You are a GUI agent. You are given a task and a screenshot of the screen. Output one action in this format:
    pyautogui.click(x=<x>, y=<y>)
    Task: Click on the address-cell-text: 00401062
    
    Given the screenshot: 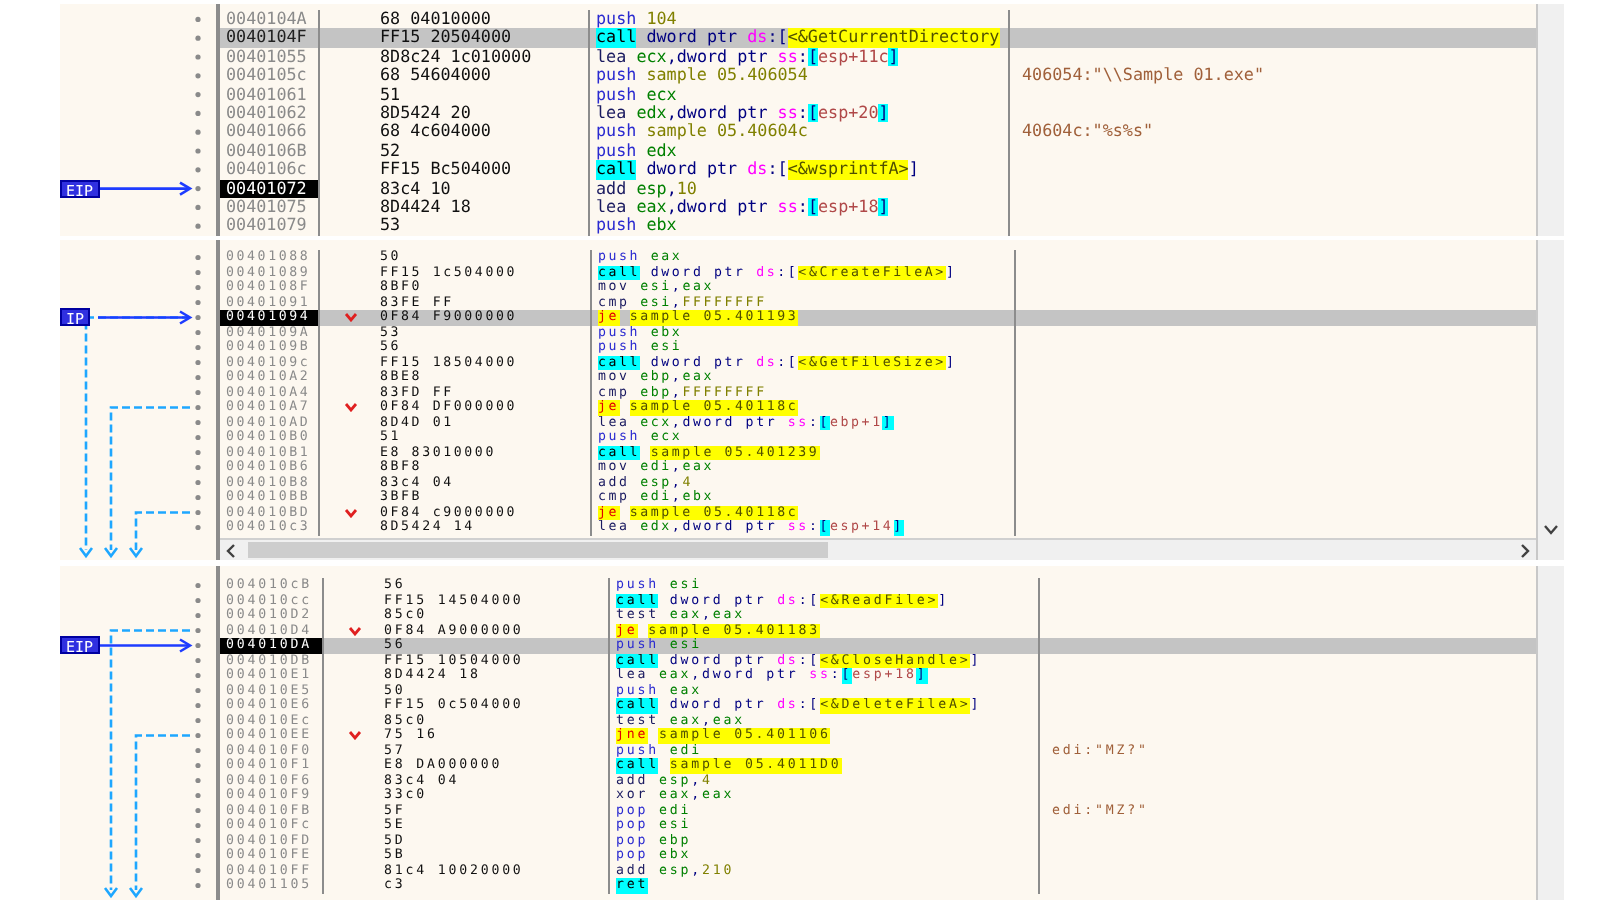 What is the action you would take?
    pyautogui.click(x=266, y=113)
    